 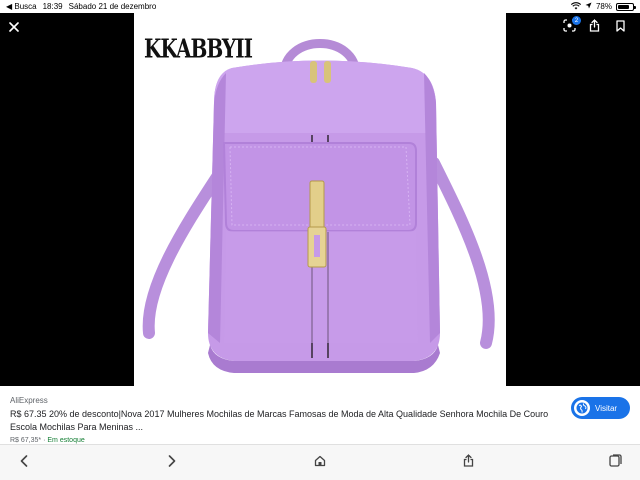 I want to click on bookmark-button, so click(x=620, y=28).